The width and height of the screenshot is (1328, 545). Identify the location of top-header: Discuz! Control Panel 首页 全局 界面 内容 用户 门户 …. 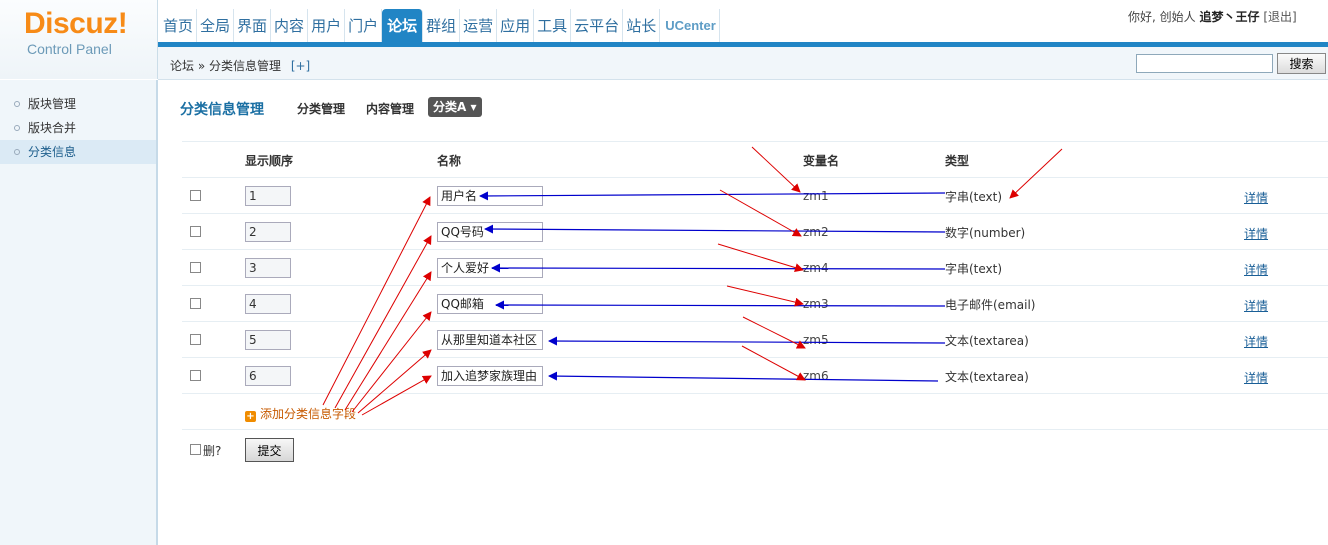
(664, 39).